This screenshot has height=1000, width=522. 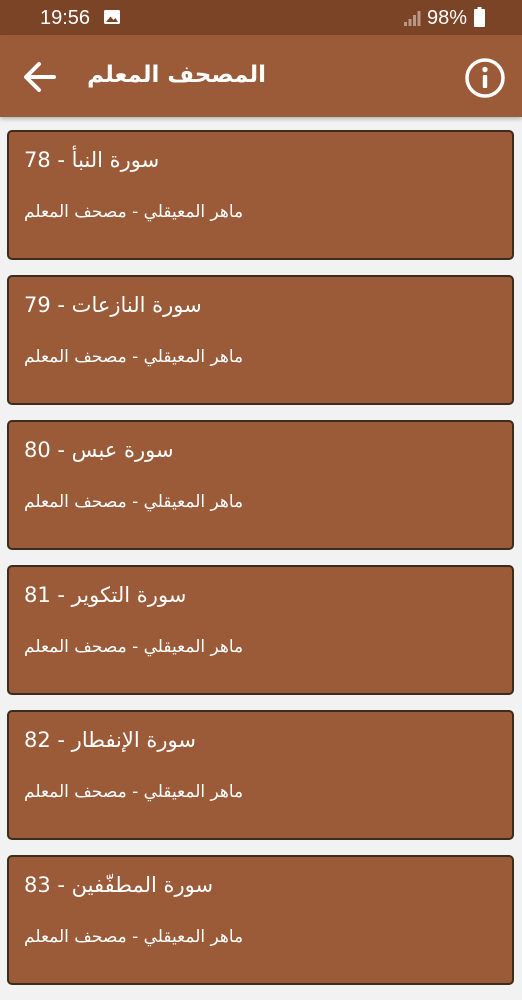 What do you see at coordinates (129, 595) in the screenshot?
I see `surah-name: سورة التكوير` at bounding box center [129, 595].